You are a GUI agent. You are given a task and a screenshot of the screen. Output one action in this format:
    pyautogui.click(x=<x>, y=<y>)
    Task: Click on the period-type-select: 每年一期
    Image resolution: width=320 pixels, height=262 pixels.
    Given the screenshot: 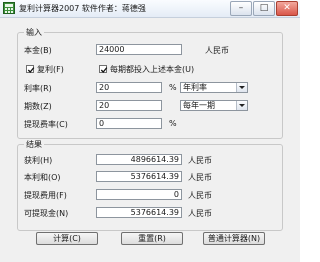 What is the action you would take?
    pyautogui.click(x=214, y=105)
    